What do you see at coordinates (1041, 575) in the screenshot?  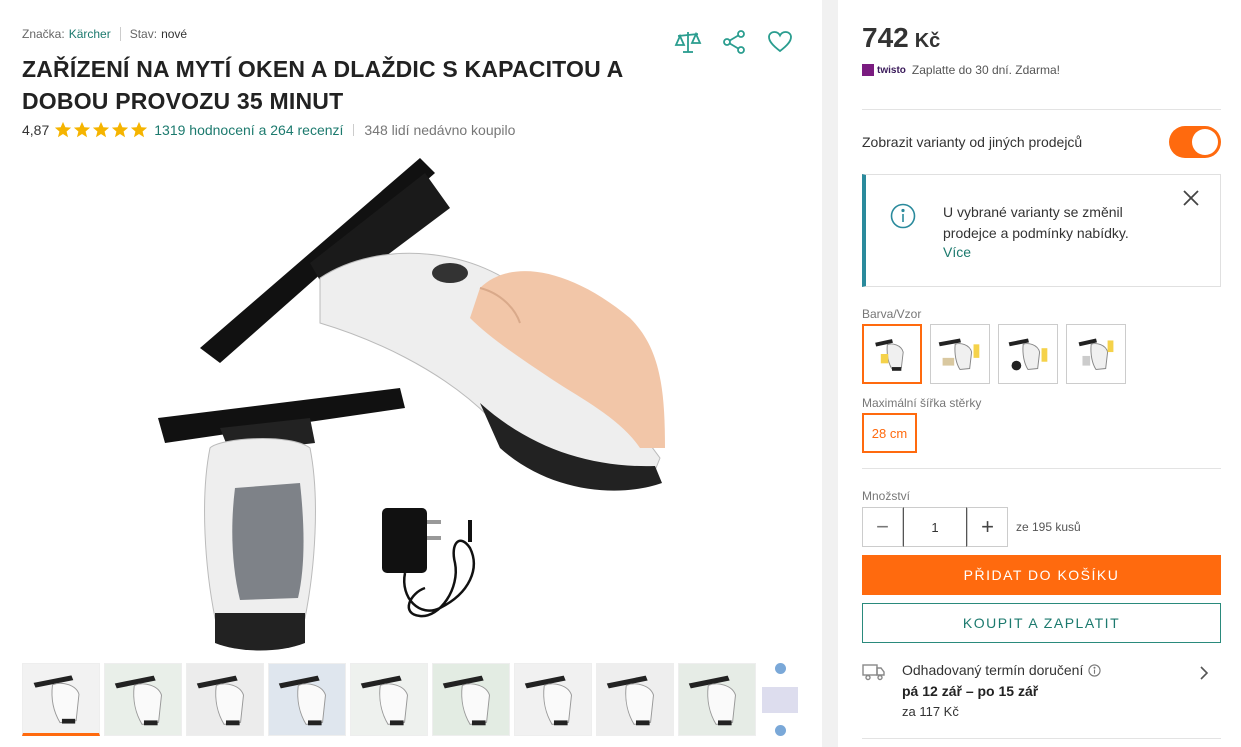 I see `add-to-cart-button: PŘIDAT DO KOŠÍKU` at bounding box center [1041, 575].